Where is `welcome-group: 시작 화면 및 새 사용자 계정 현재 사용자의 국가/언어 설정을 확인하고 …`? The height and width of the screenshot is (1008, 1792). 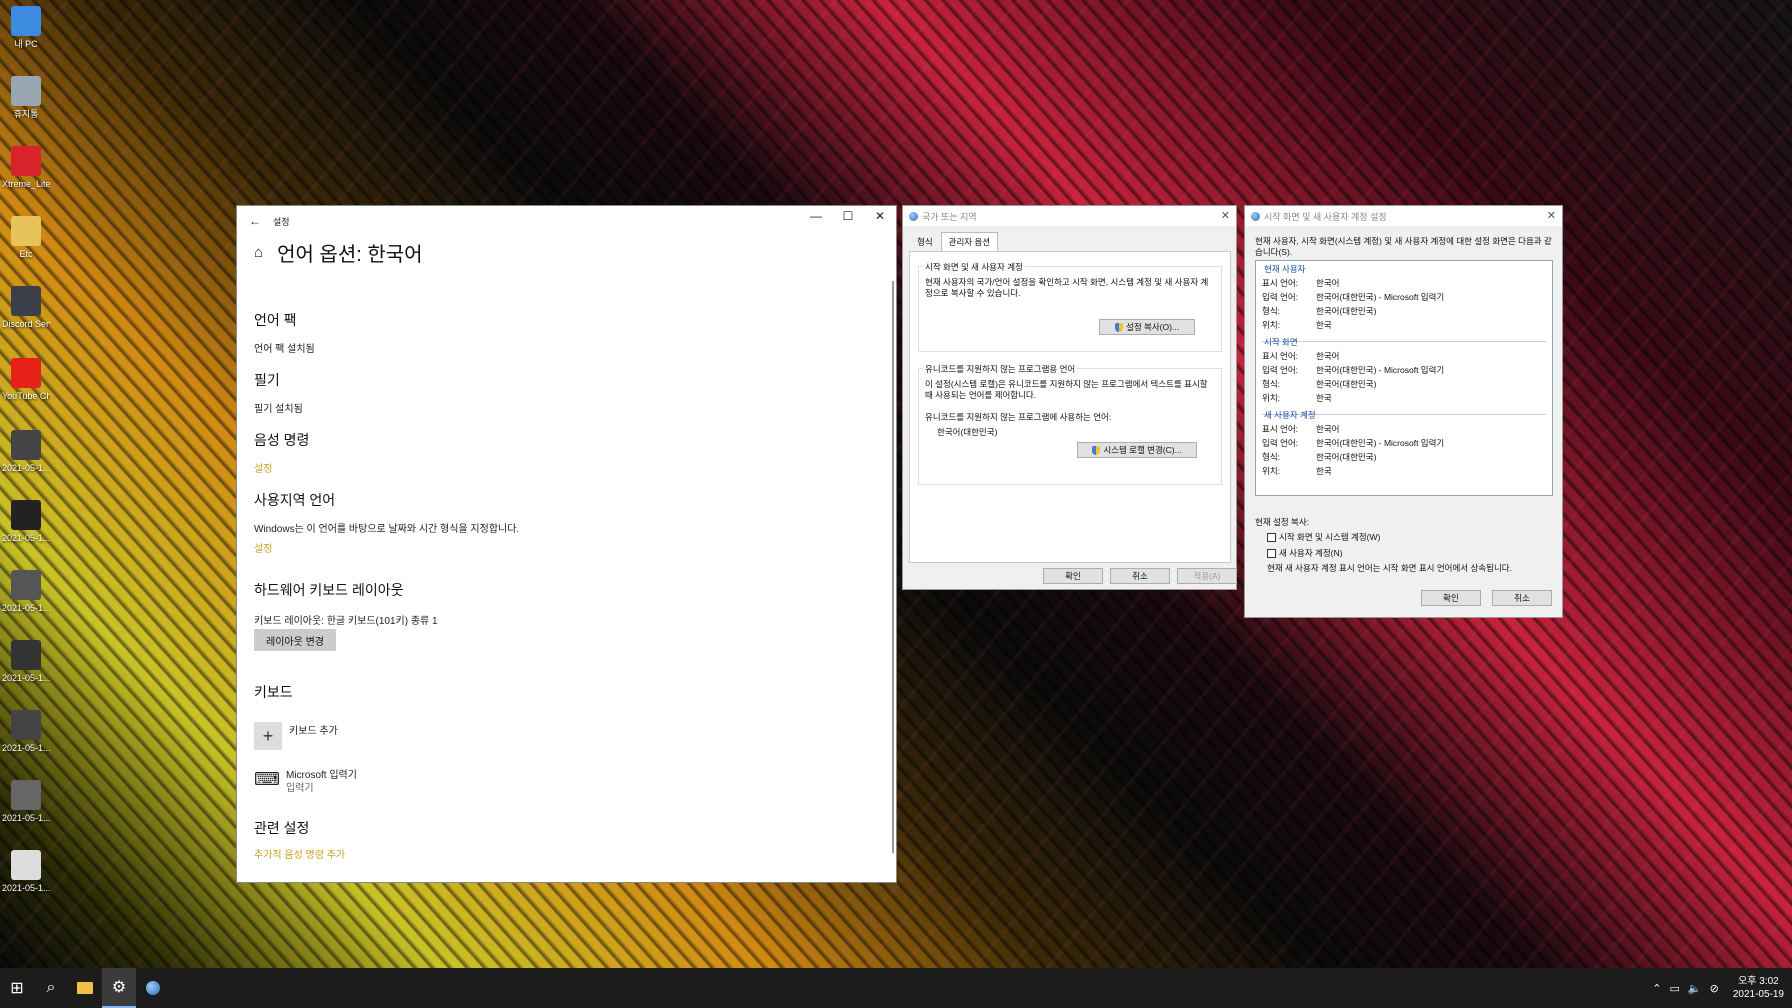 welcome-group: 시작 화면 및 새 사용자 계정 현재 사용자의 국가/언어 설정을 확인하고 … is located at coordinates (1070, 306).